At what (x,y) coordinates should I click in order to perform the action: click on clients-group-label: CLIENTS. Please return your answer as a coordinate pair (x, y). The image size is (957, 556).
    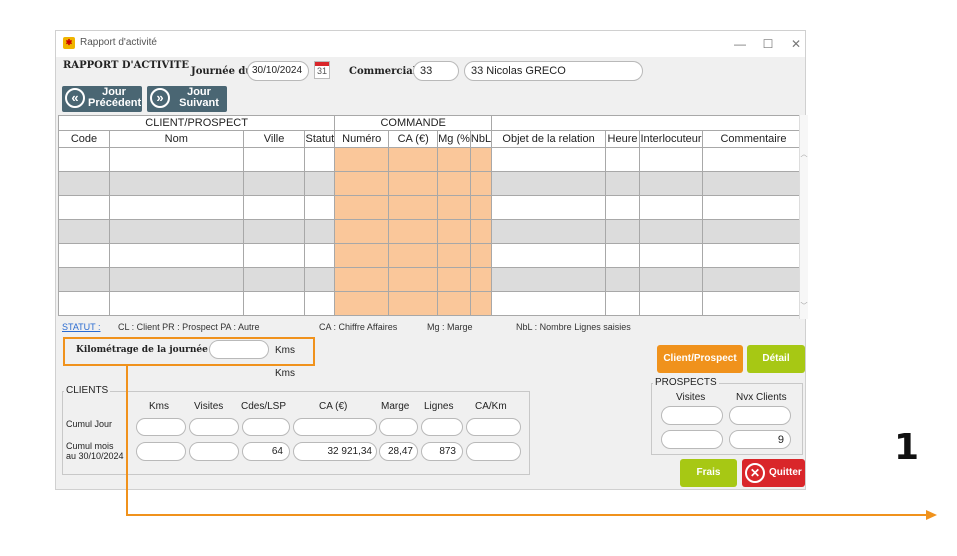
    Looking at the image, I should click on (87, 390).